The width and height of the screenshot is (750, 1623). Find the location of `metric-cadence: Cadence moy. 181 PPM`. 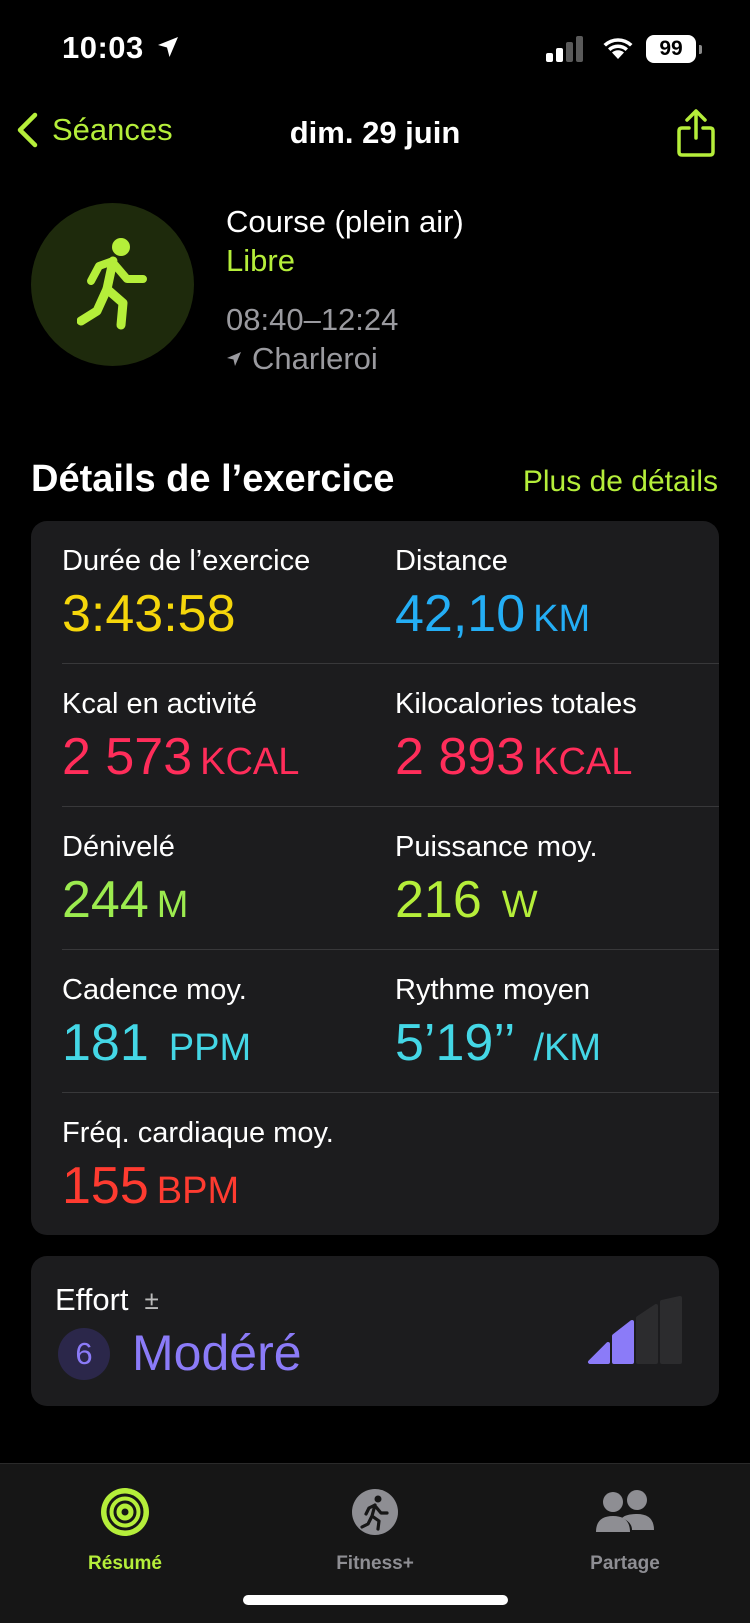

metric-cadence: Cadence moy. 181 PPM is located at coordinates (156, 1023).